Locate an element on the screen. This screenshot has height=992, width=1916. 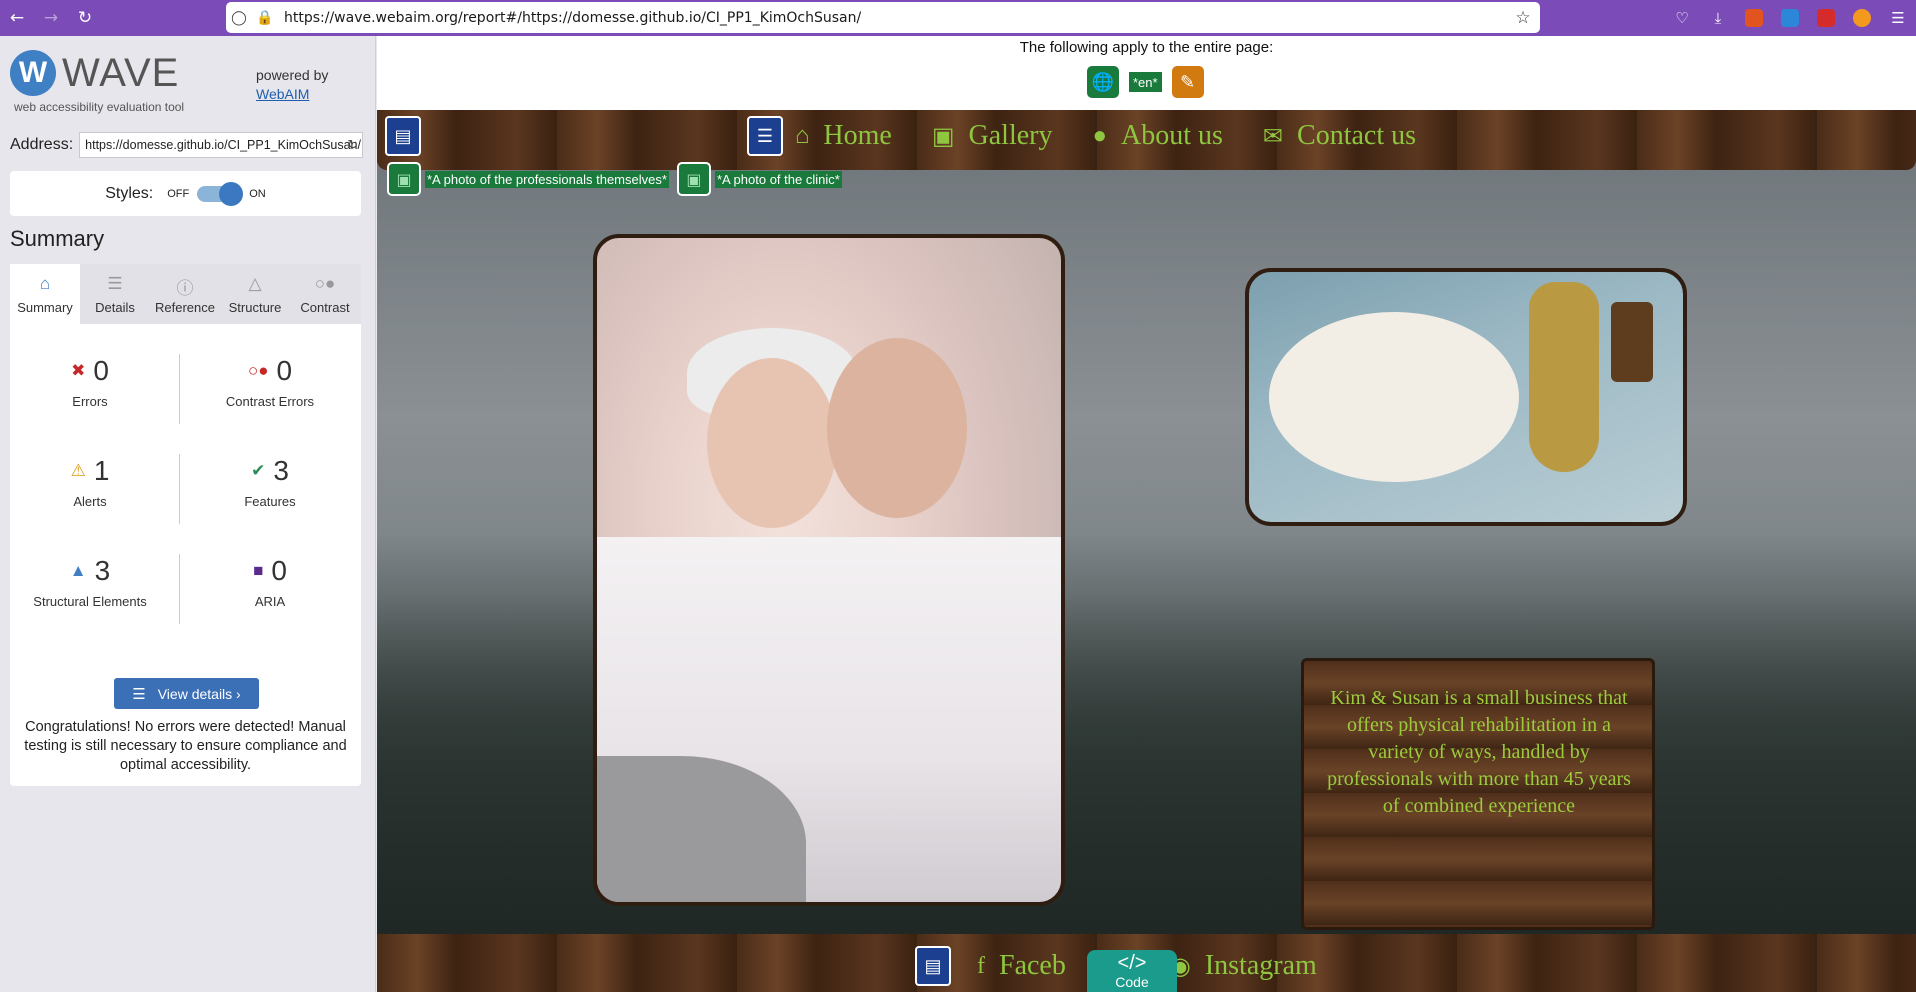
nav-contact: ✉ Contact us is located at coordinates (1339, 136).